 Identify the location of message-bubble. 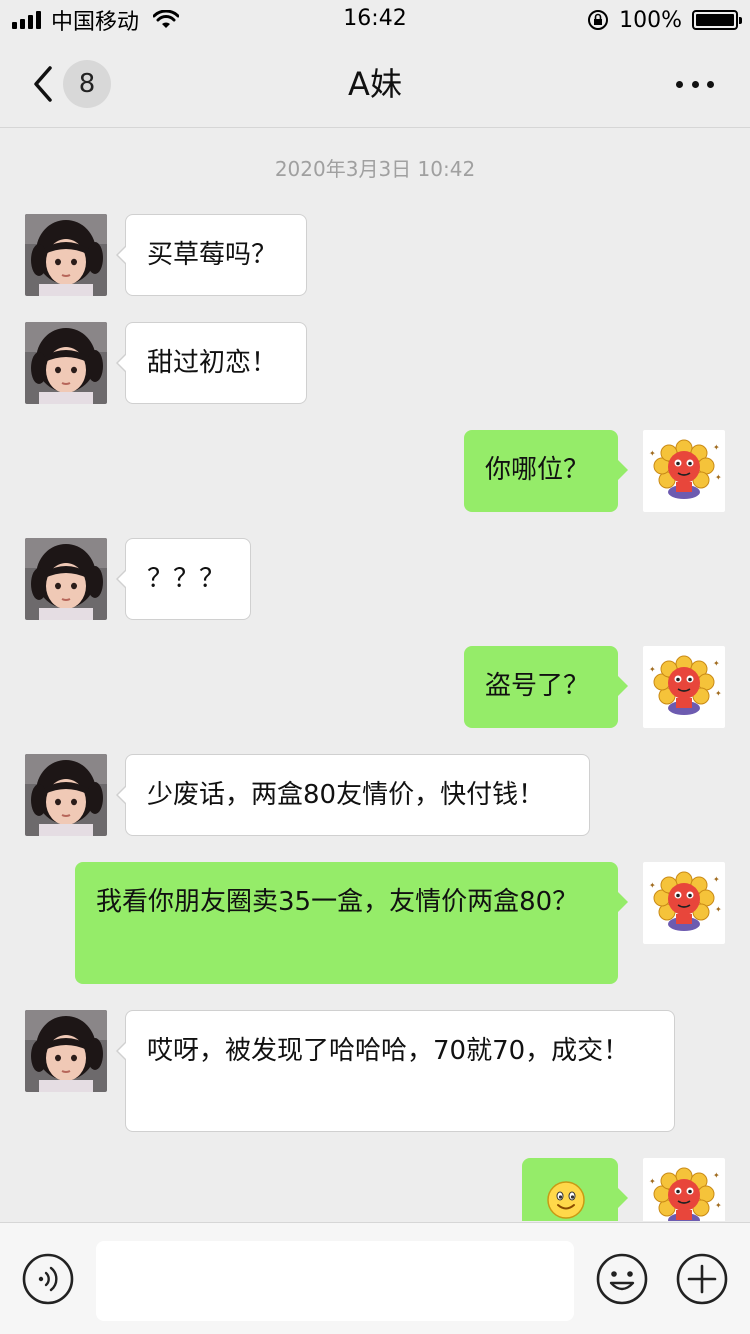
(575, 1189).